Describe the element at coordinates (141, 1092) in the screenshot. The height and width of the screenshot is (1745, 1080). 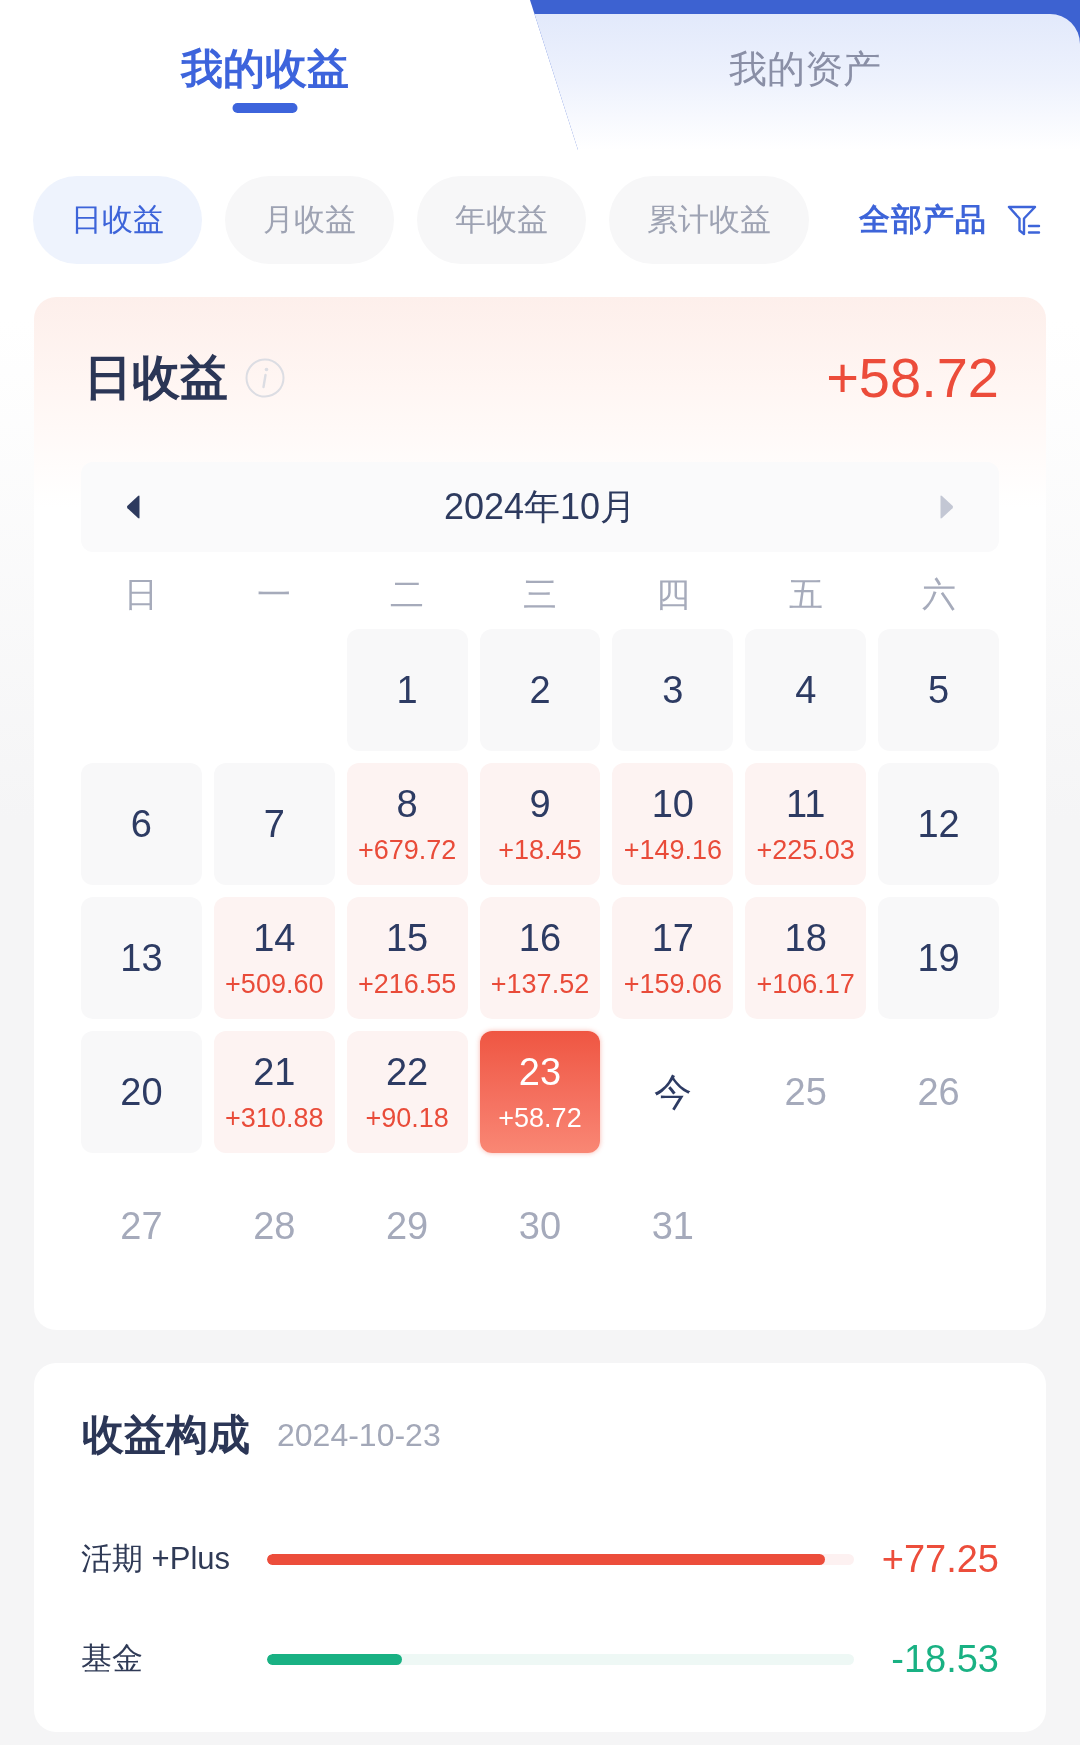
I see `calendar-day: 20` at that location.